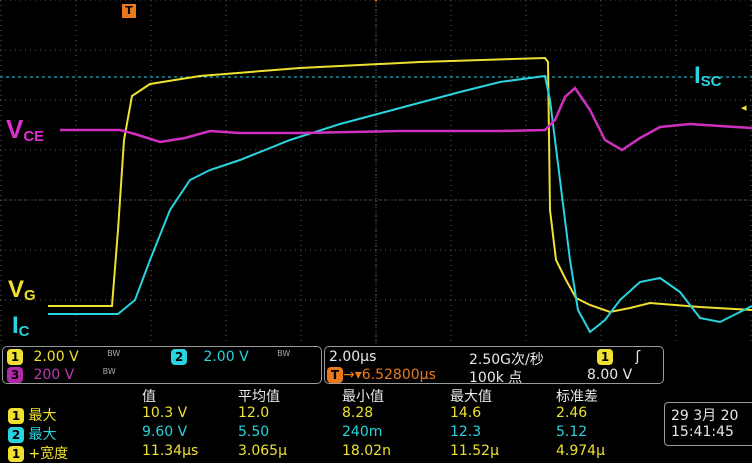  I want to click on meas-row-1-name: 1 最大, so click(32, 415).